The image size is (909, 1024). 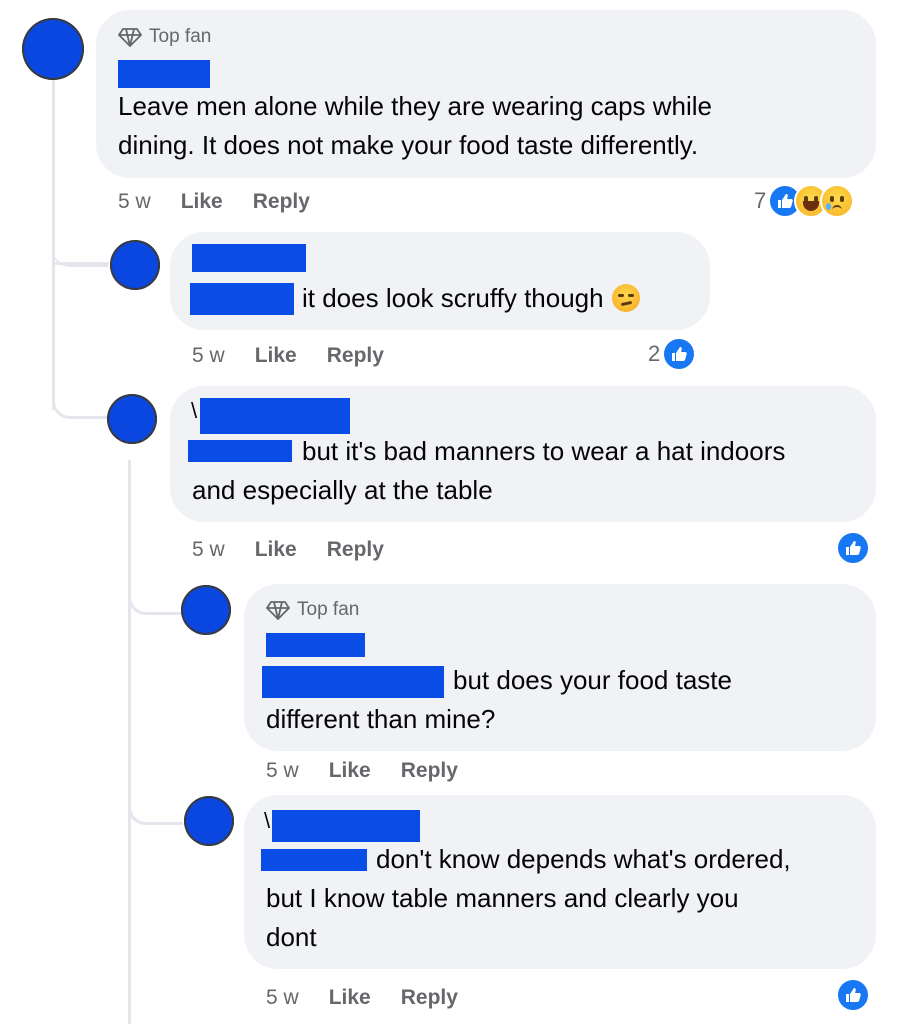 I want to click on sad-icon, so click(x=837, y=201).